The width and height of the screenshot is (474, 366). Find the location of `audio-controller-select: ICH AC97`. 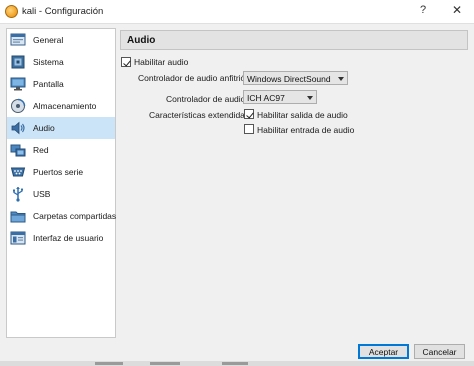

audio-controller-select: ICH AC97 is located at coordinates (280, 97).